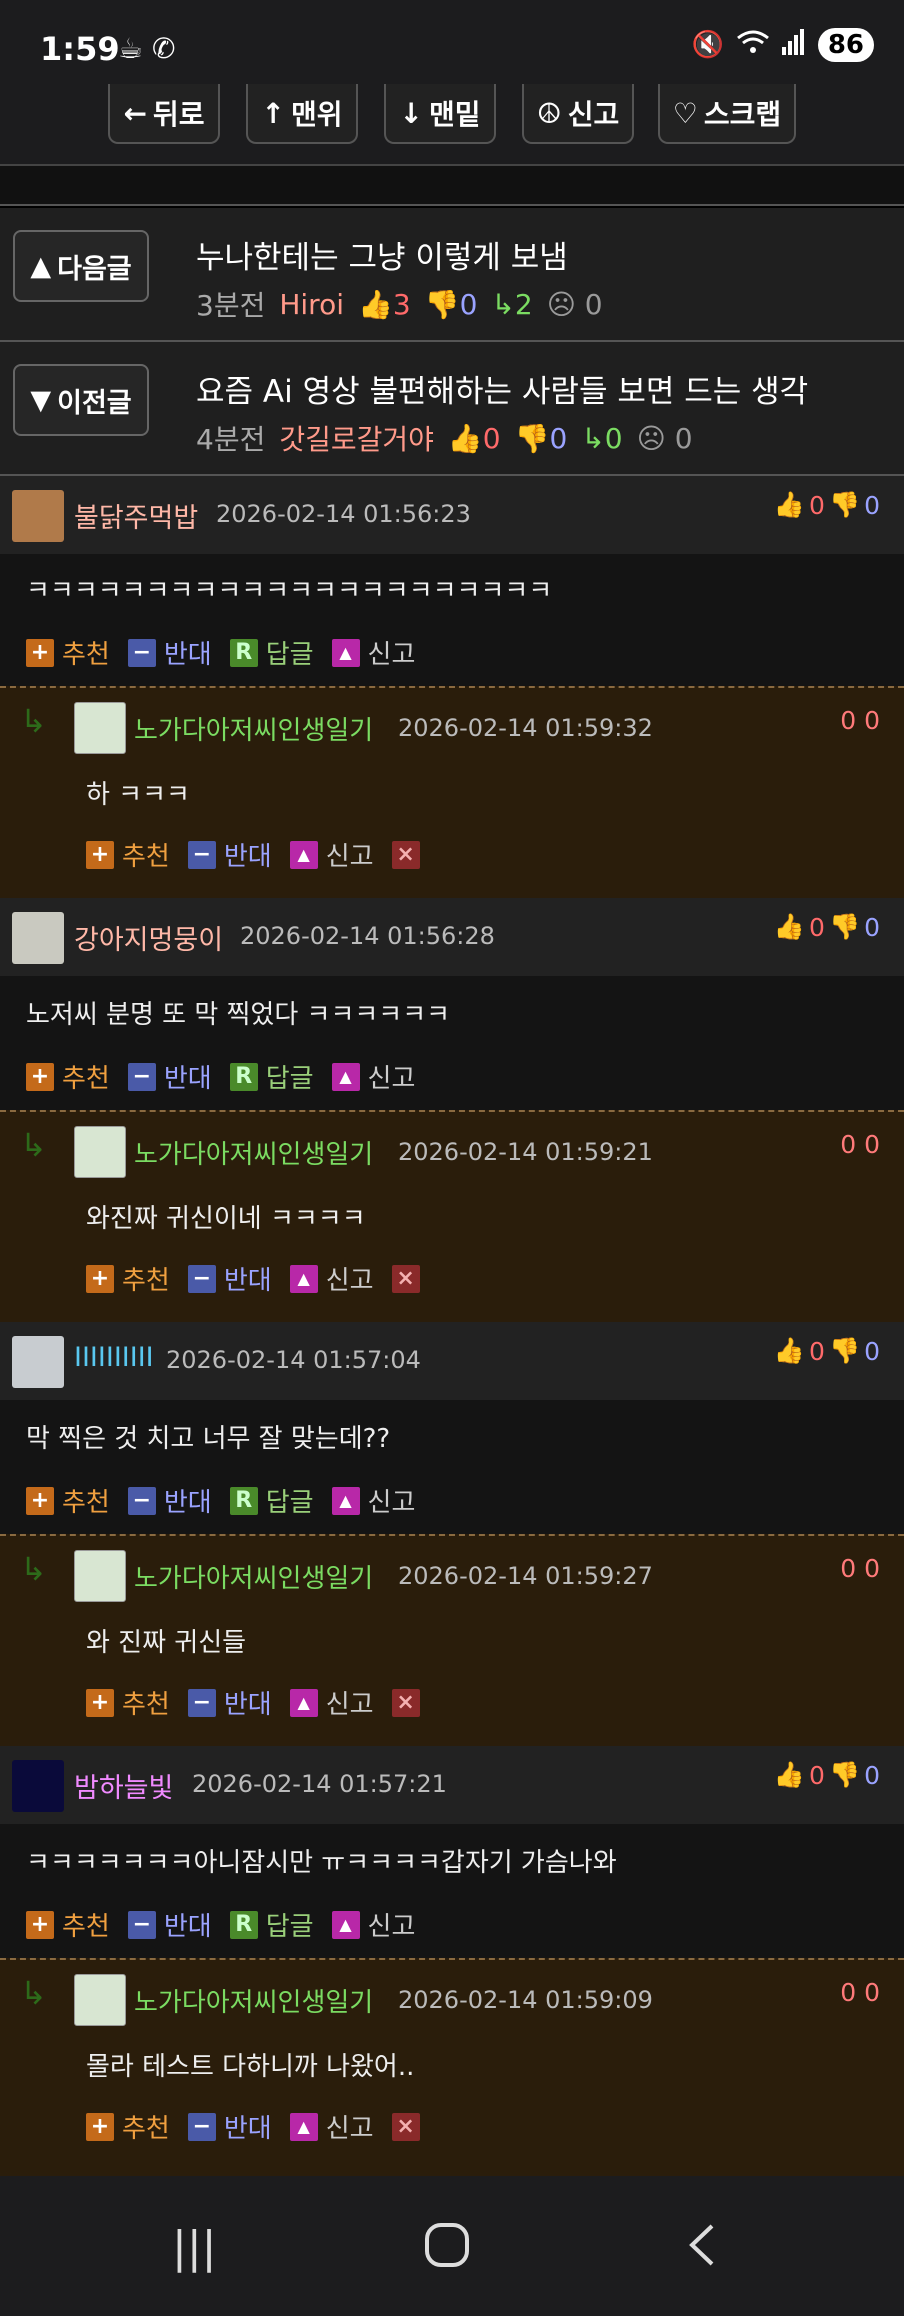 The height and width of the screenshot is (2316, 904). Describe the element at coordinates (440, 114) in the screenshot. I see `scroll-bottom-button: ↓ 맨밑` at that location.